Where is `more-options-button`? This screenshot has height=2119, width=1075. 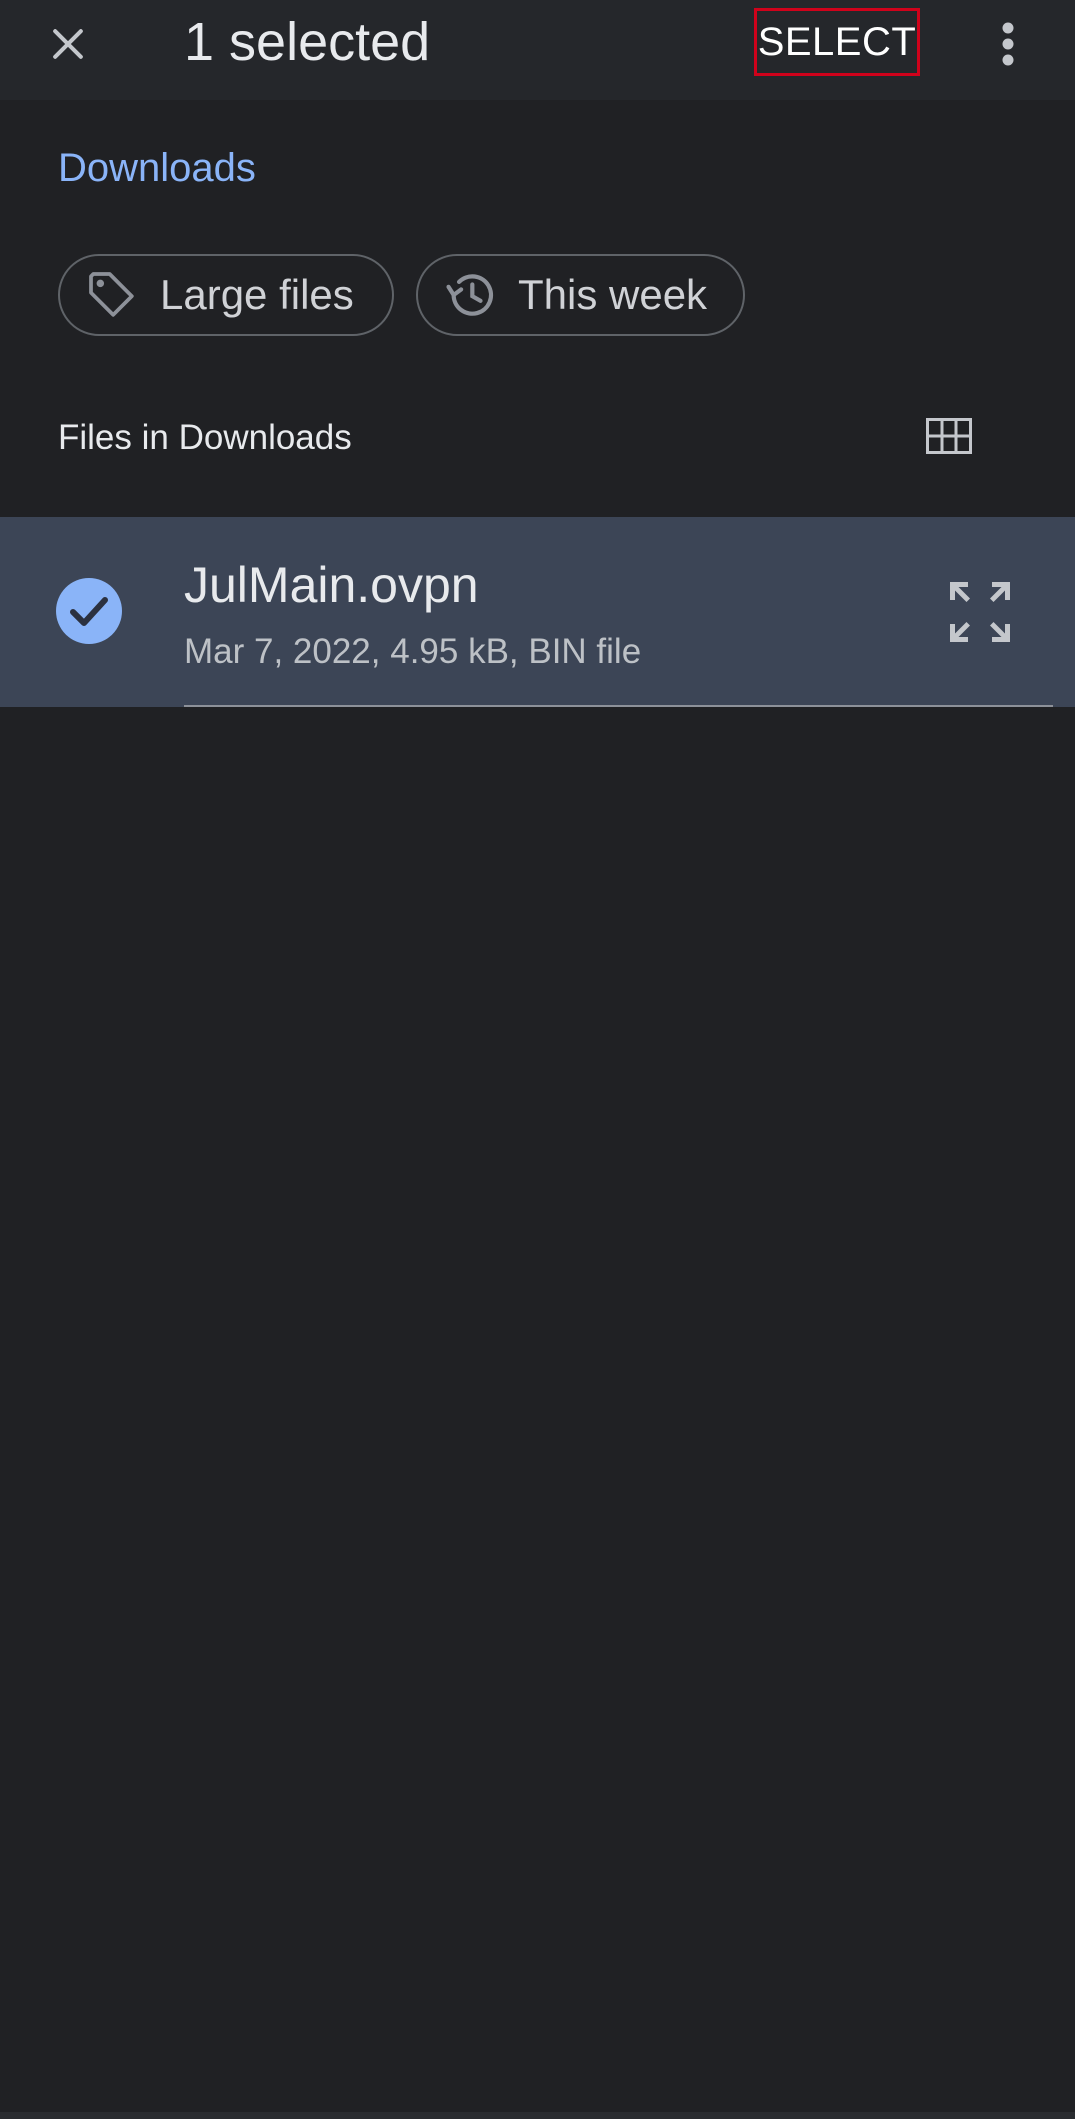 more-options-button is located at coordinates (1008, 44).